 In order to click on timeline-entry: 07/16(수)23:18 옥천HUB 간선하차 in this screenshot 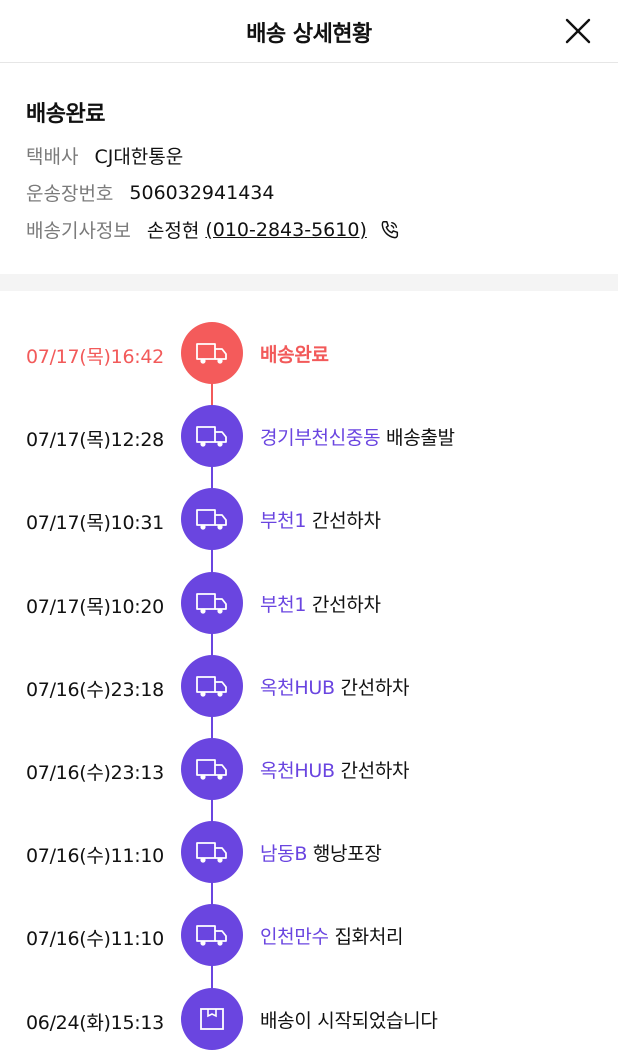, I will do `click(309, 686)`.